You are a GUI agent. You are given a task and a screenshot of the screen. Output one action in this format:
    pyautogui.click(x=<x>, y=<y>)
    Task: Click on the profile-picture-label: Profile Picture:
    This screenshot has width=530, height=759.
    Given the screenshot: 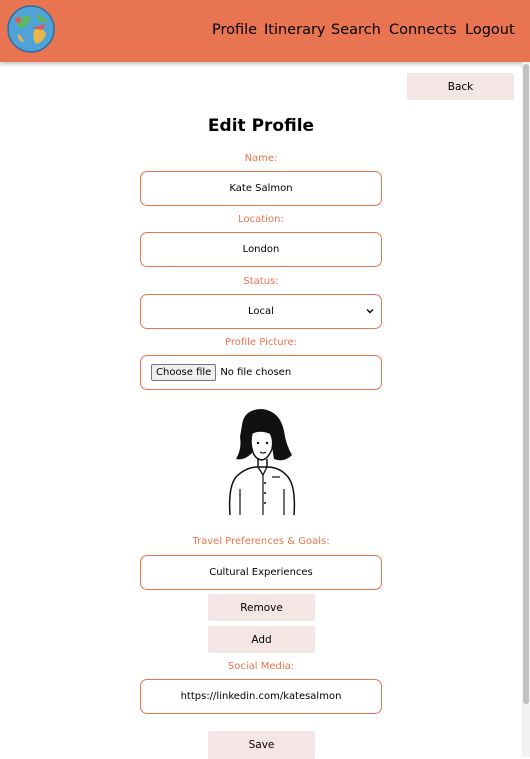 What is the action you would take?
    pyautogui.click(x=261, y=342)
    